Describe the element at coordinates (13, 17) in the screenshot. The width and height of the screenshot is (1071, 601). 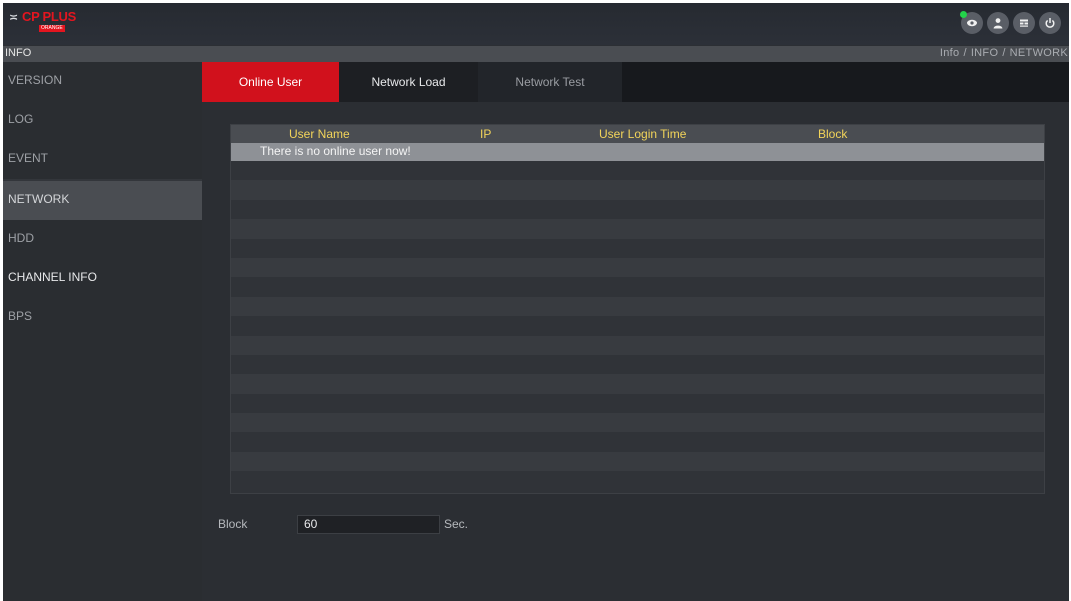
I see `logo-mark-icon: ≍` at that location.